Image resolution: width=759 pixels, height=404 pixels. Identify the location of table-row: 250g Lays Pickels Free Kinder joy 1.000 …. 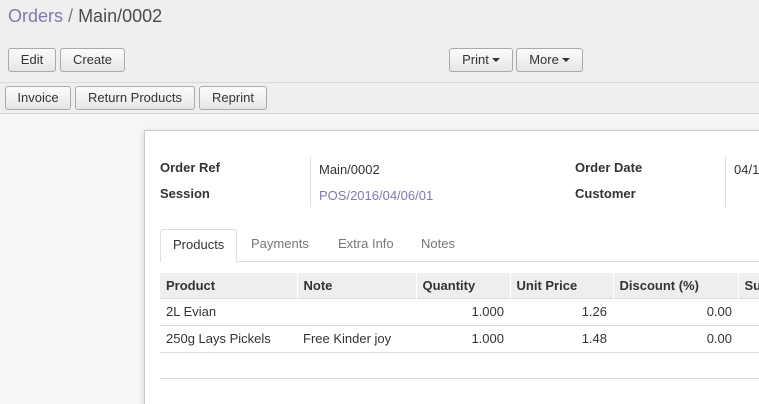
(459, 338).